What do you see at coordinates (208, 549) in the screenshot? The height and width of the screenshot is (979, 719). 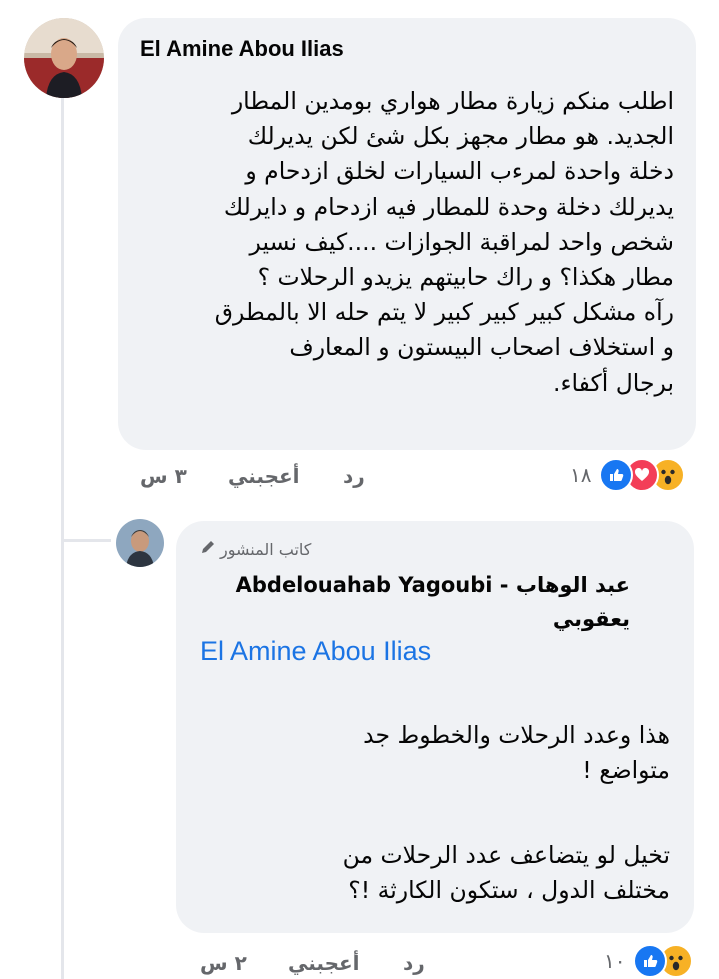 I see `pencil-icon` at bounding box center [208, 549].